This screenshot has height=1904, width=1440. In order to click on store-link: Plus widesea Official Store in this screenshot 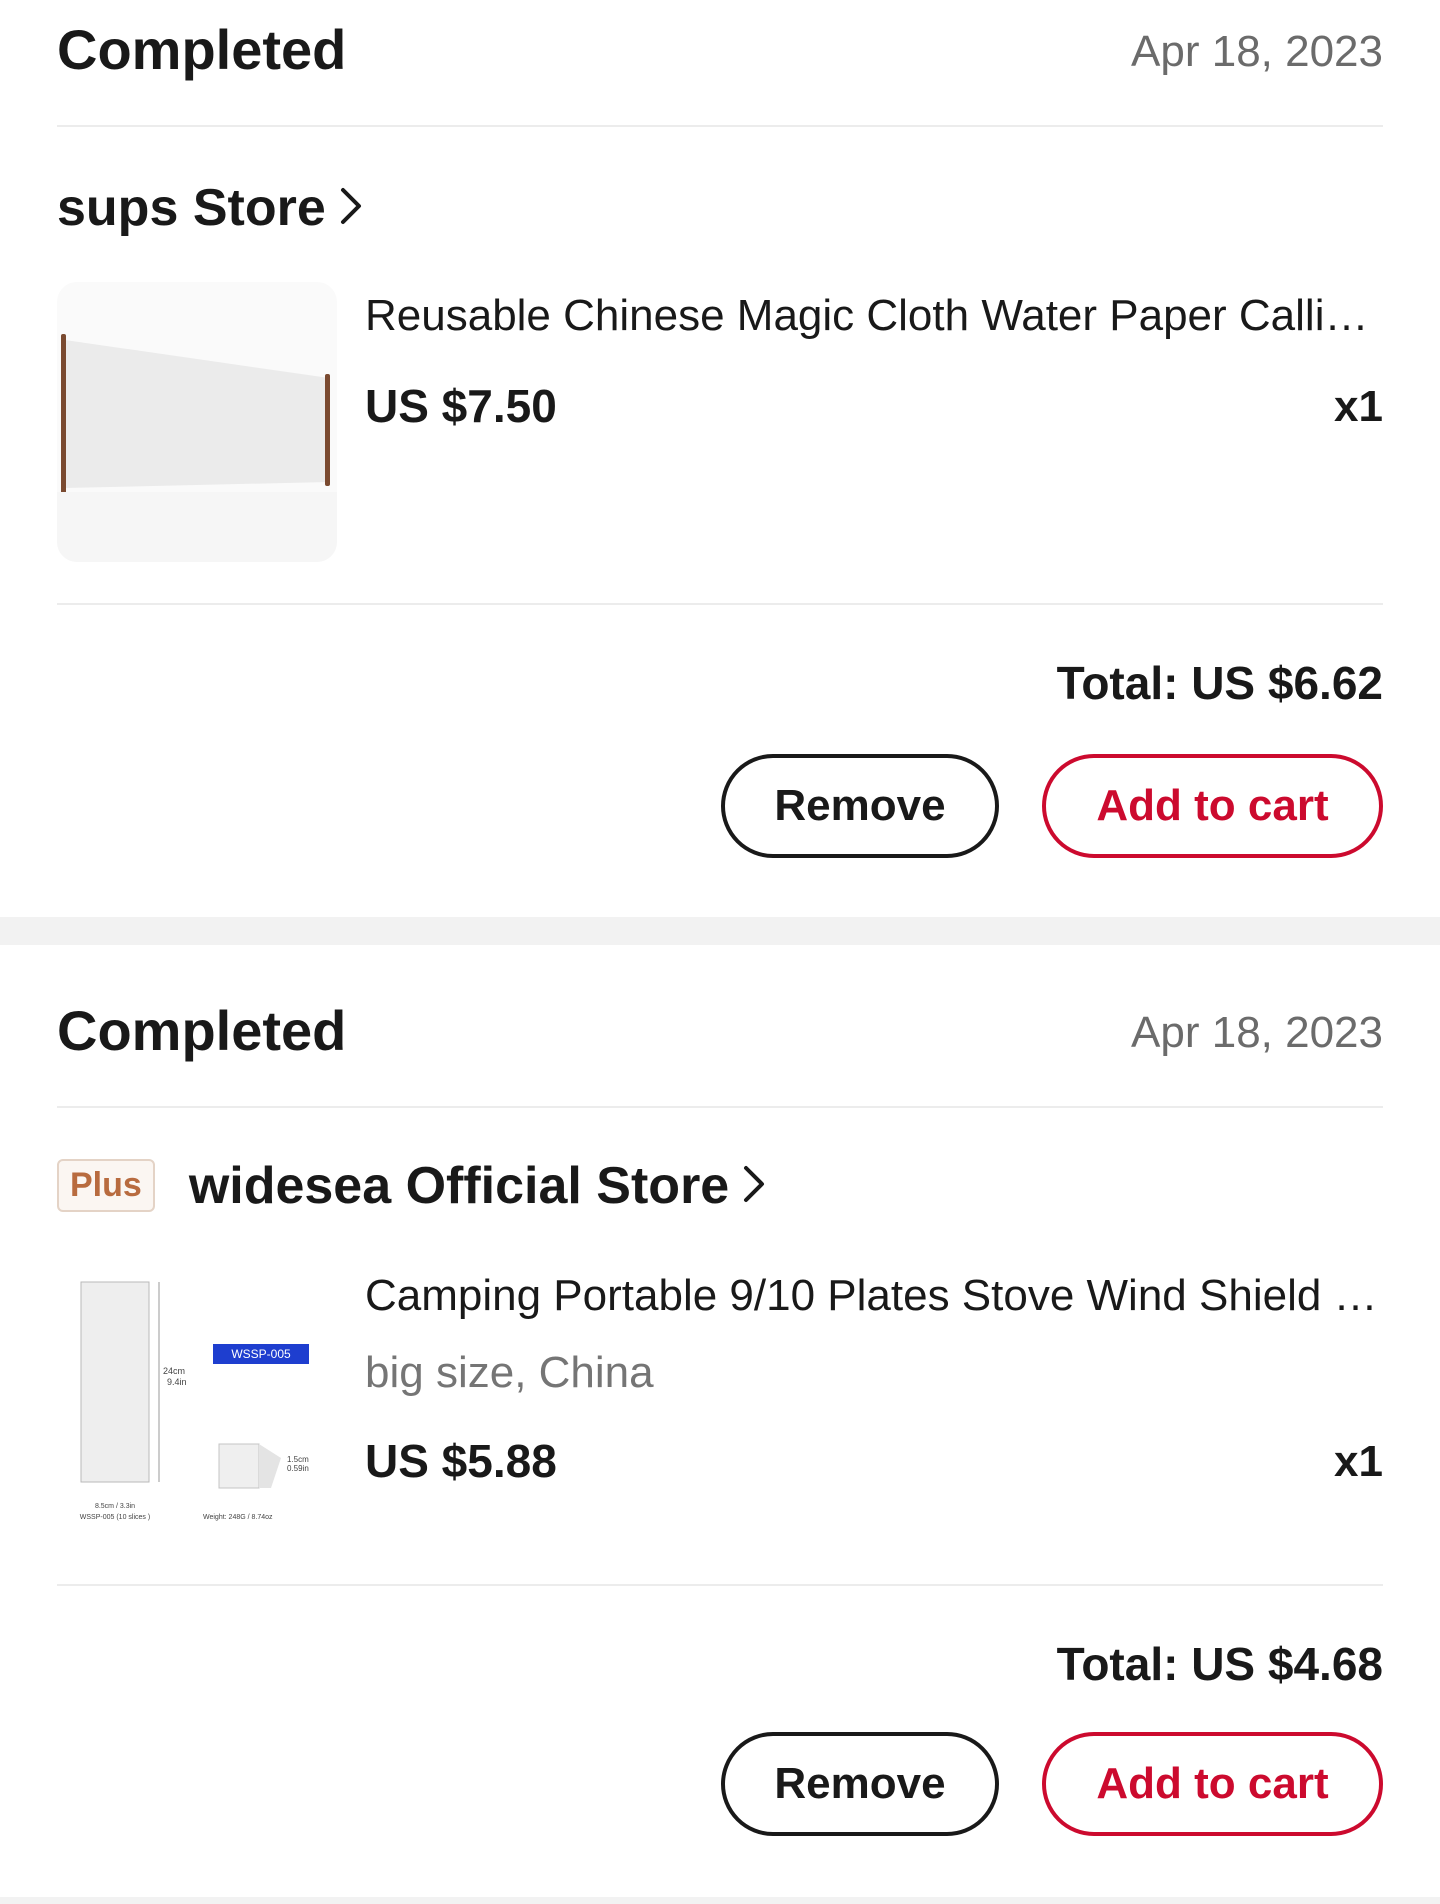, I will do `click(412, 1185)`.